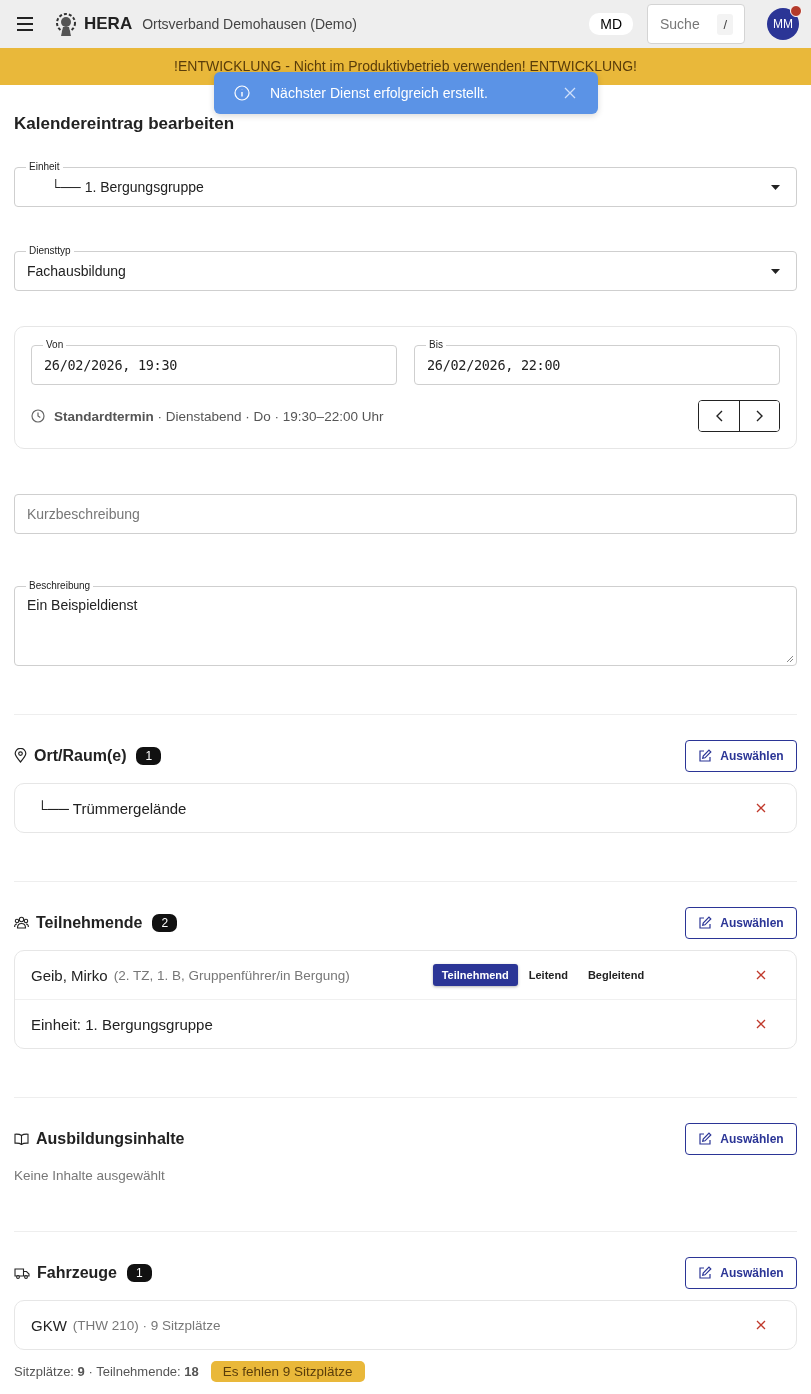 This screenshot has height=1394, width=811. Describe the element at coordinates (790, 659) in the screenshot. I see `resize-handle-icon` at that location.